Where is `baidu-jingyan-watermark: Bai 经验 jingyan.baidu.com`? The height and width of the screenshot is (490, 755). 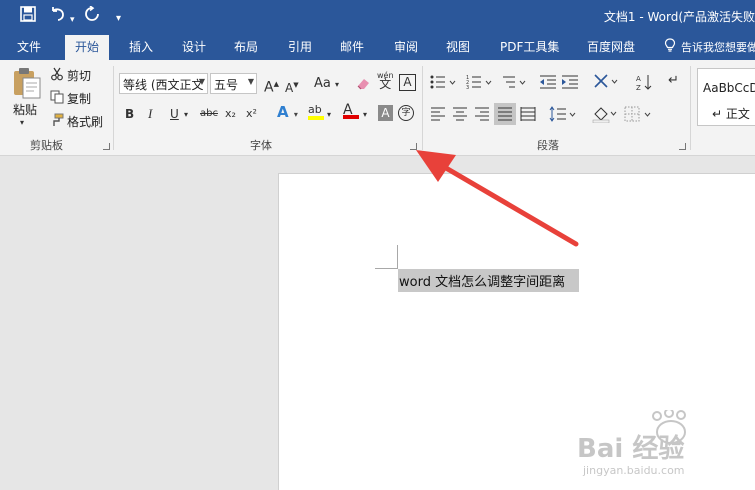
baidu-jingyan-watermark: Bai 经验 jingyan.baidu.com is located at coordinates (660, 447).